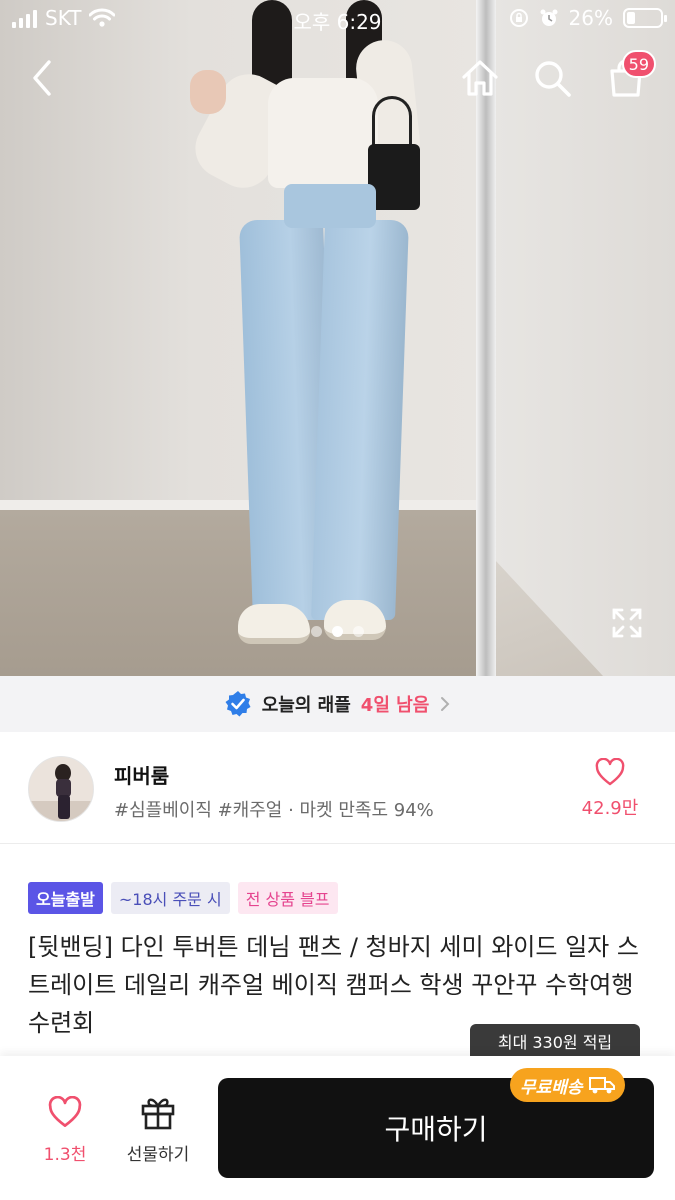 The height and width of the screenshot is (1200, 675). I want to click on free-shipping-badge: 무료배송, so click(567, 1085).